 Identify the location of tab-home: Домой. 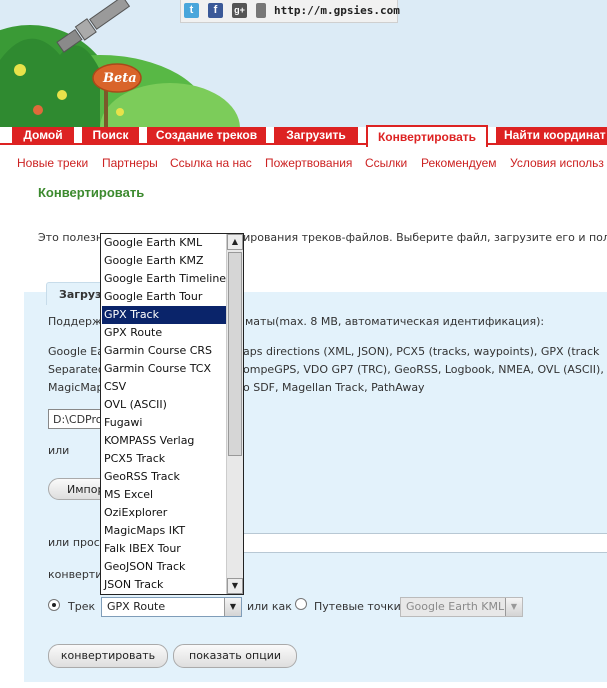
(43, 135).